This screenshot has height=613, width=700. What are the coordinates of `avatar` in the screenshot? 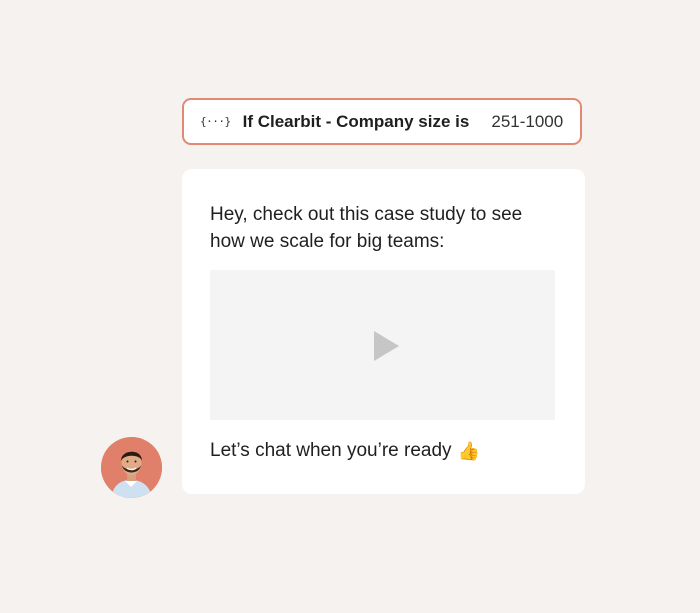 It's located at (131, 467).